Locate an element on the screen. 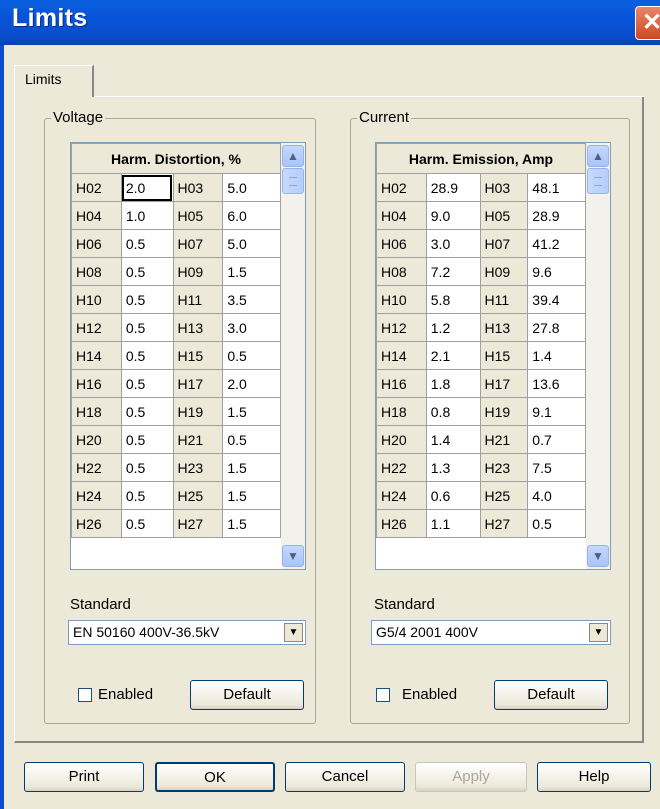 The width and height of the screenshot is (660, 809). table-row: H14 2.1 H15 1.4 is located at coordinates (481, 355).